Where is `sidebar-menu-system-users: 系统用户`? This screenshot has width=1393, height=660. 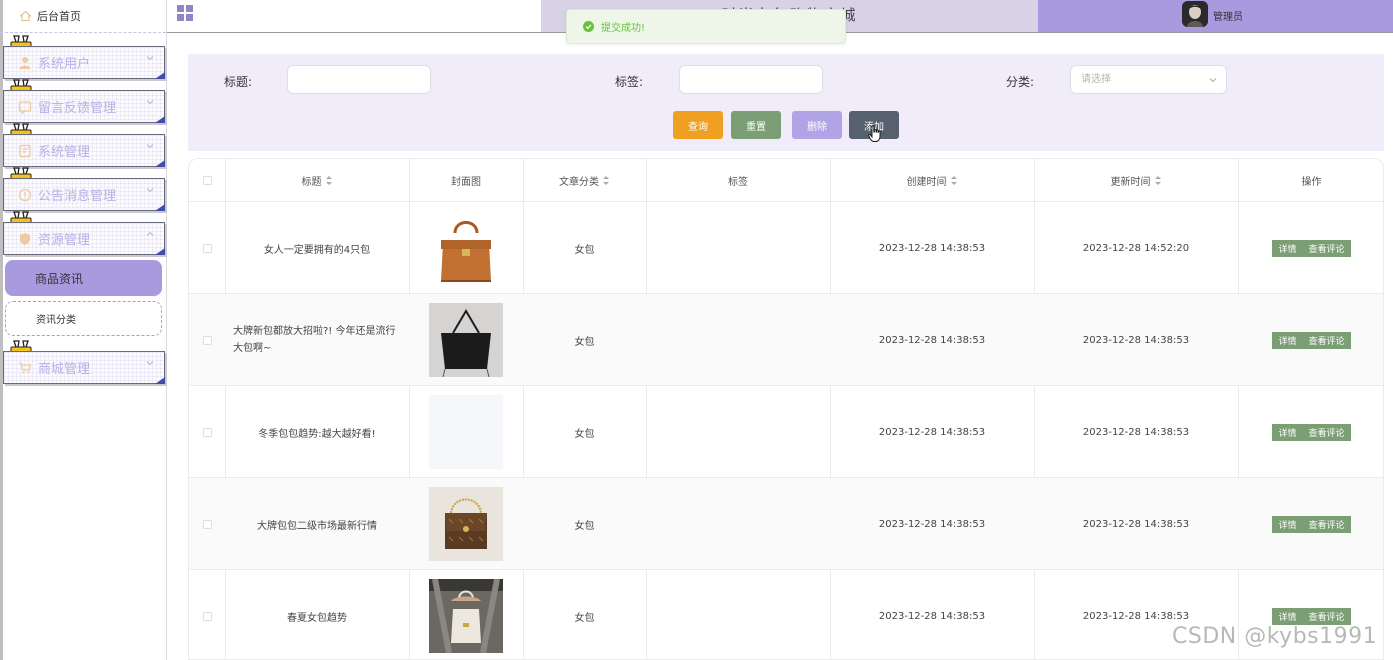 sidebar-menu-system-users: 系统用户 is located at coordinates (84, 62).